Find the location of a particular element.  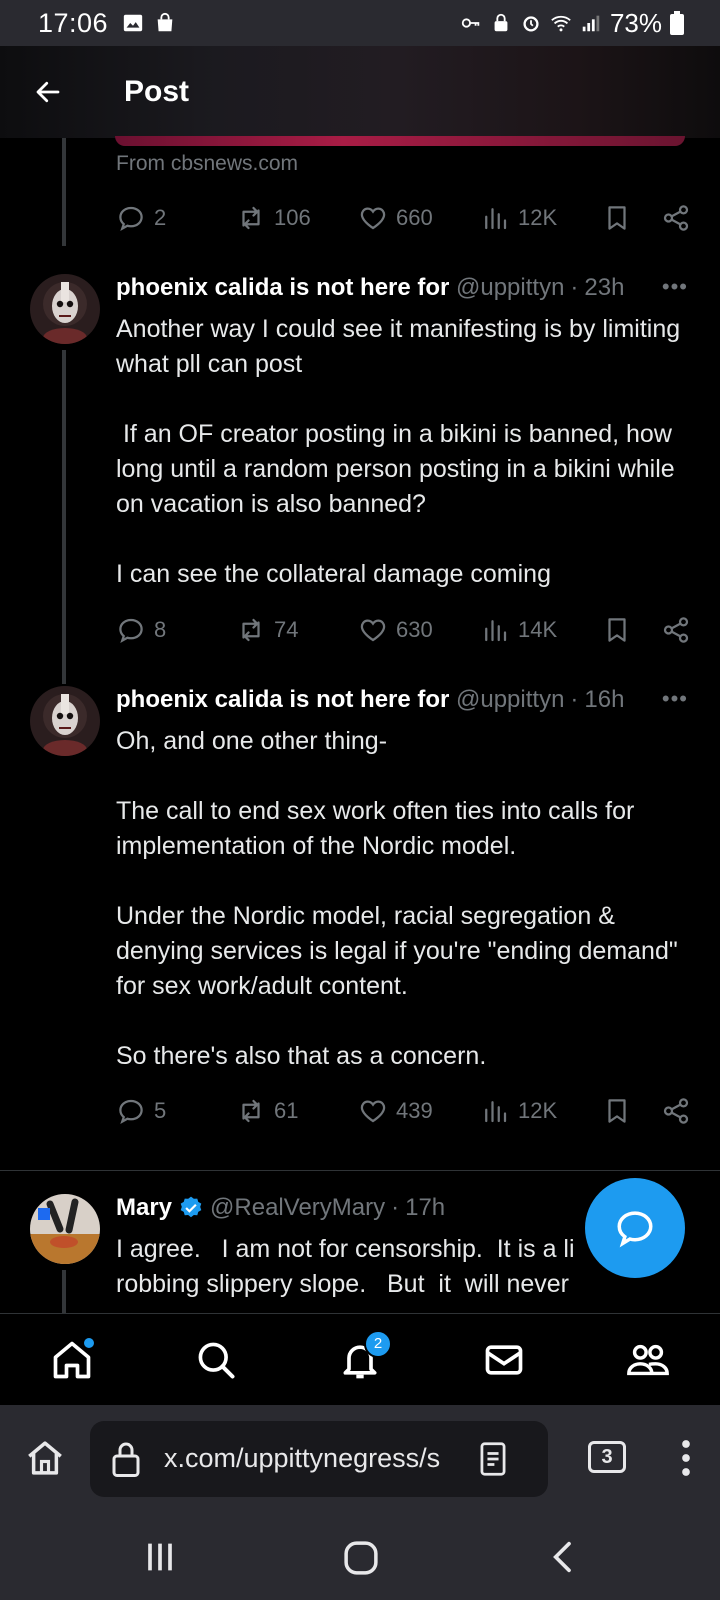

search-icon is located at coordinates (216, 1360).